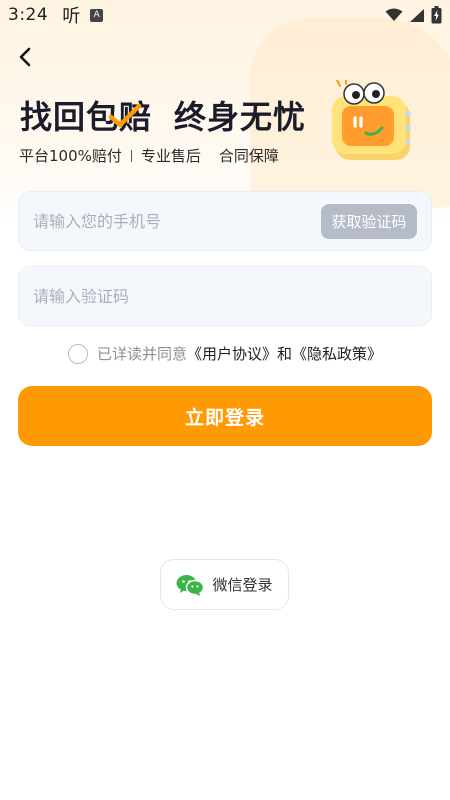 This screenshot has width=450, height=800. I want to click on hero-title-part2: 终身无忧, so click(240, 117).